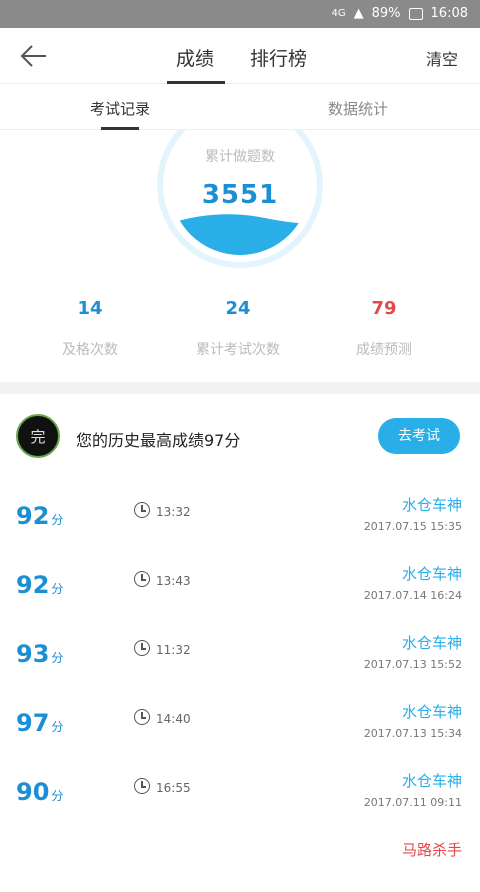  I want to click on total-questions-gauge: 累计做题数 3551, so click(240, 191).